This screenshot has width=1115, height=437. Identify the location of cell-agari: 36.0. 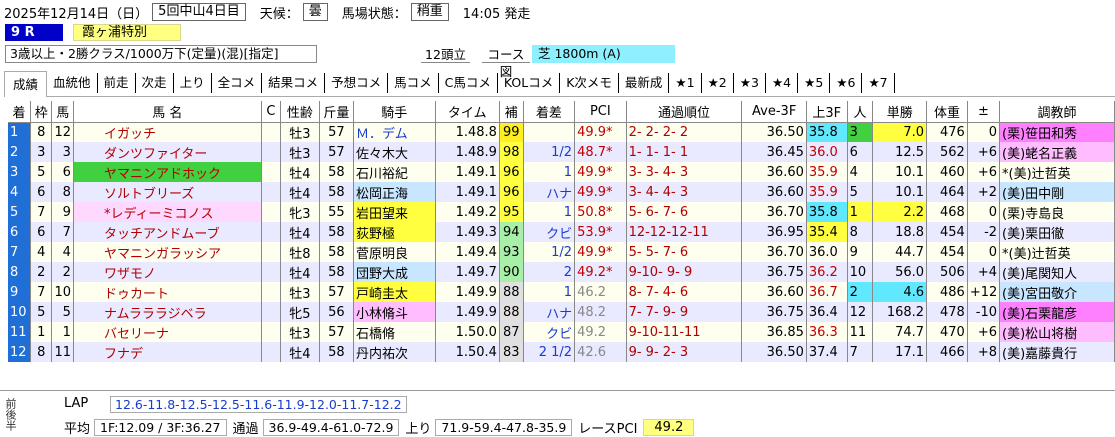
(827, 152).